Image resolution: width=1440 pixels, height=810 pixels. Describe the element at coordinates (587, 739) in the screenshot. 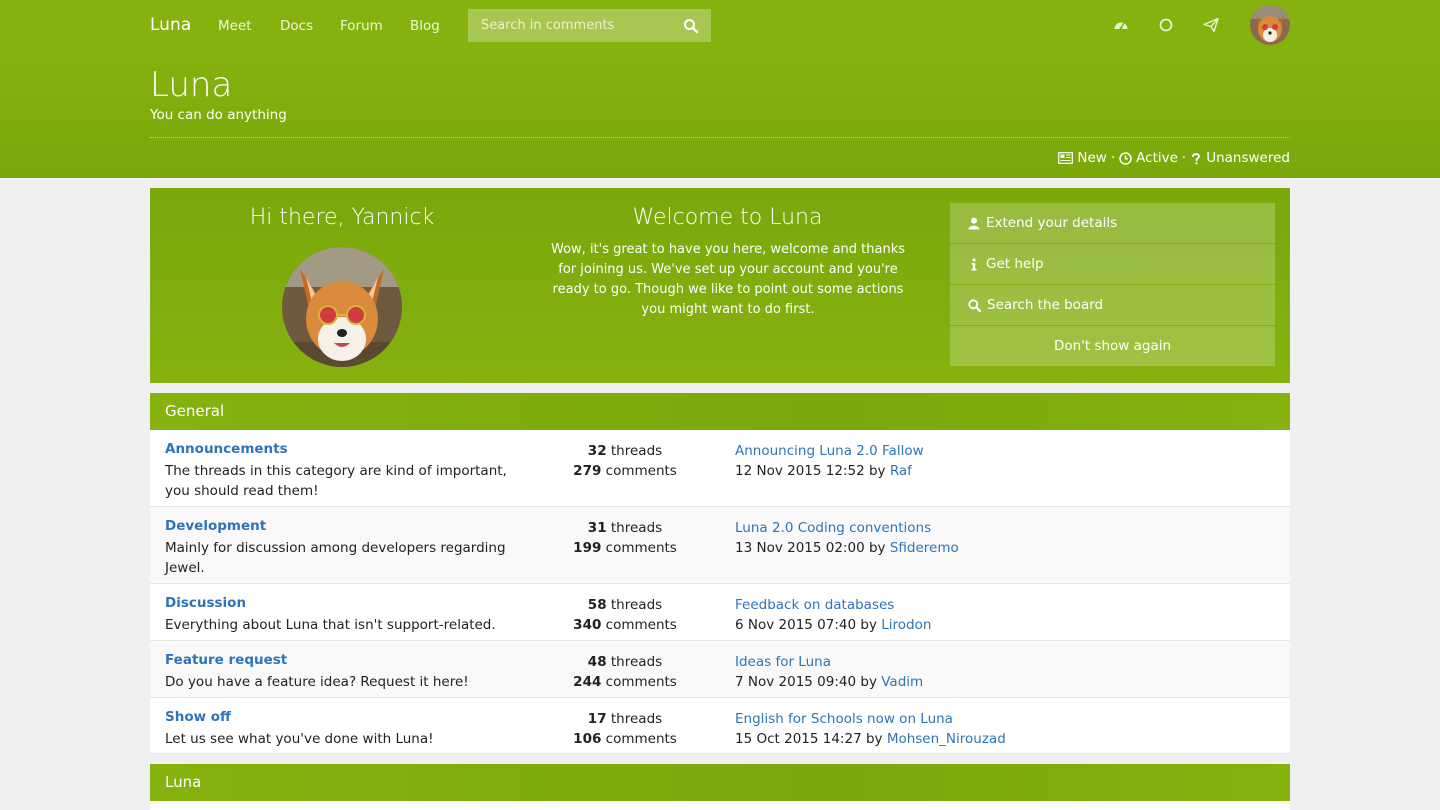

I see `comment-count: 106` at that location.